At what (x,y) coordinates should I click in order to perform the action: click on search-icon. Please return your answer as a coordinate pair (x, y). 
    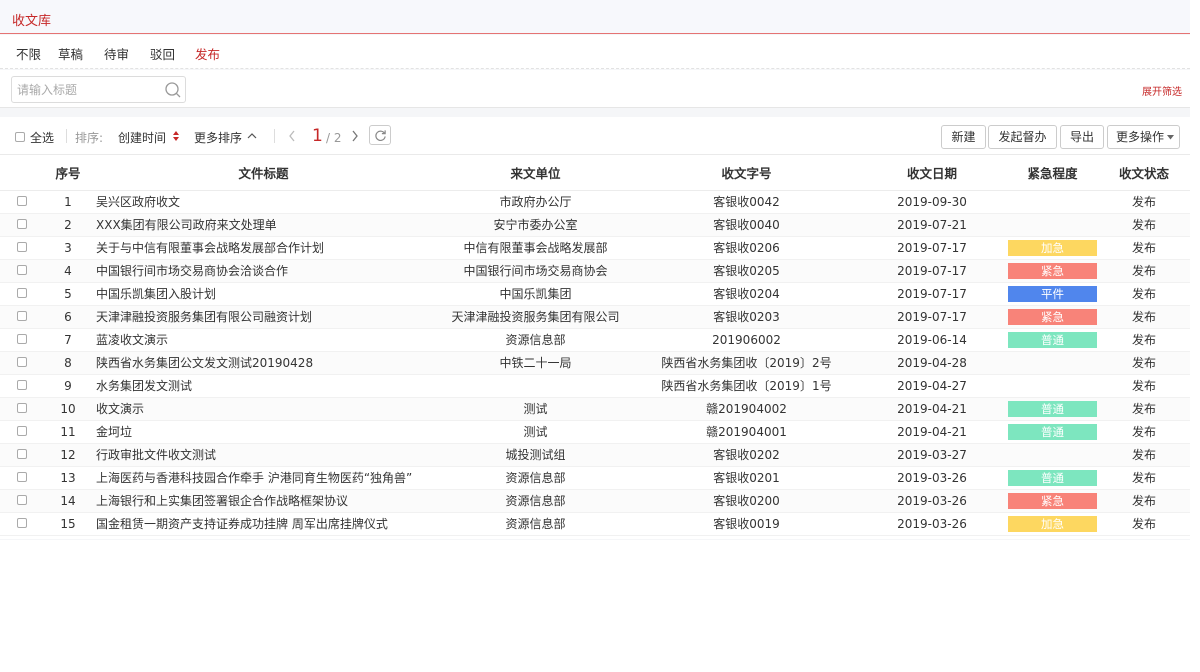
    Looking at the image, I should click on (173, 90).